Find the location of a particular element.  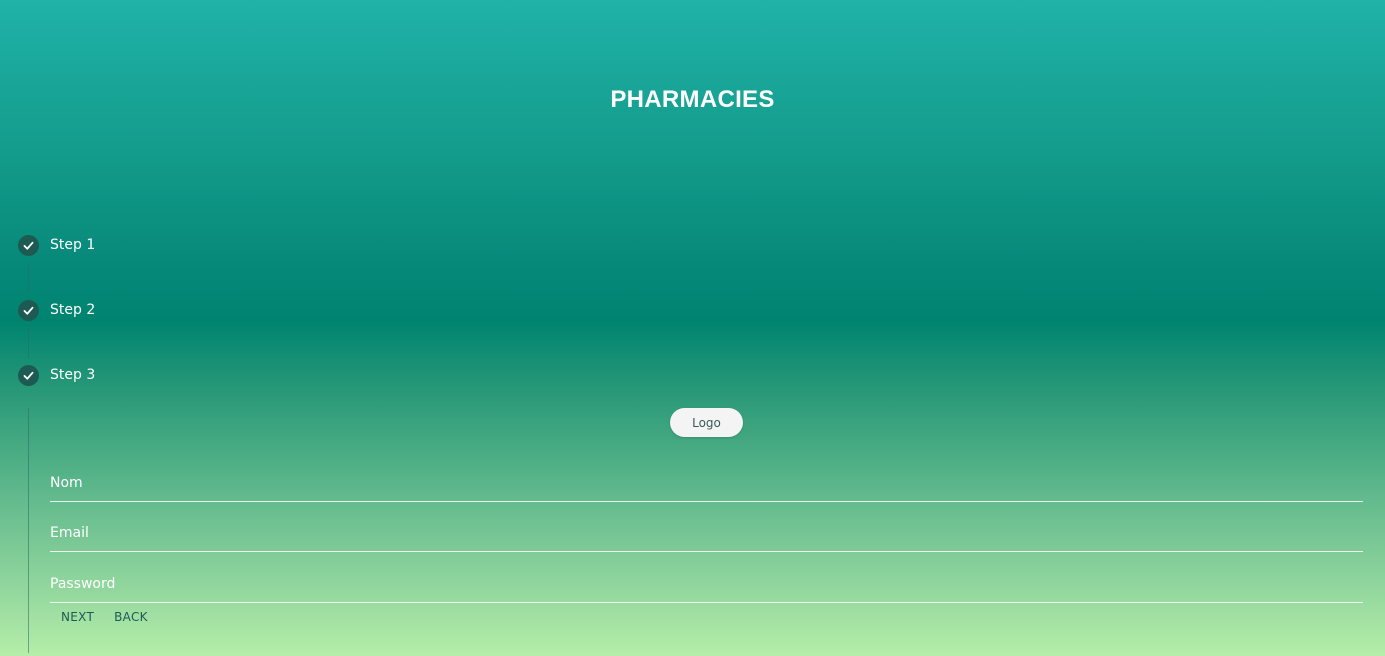

step-2: Step 2 is located at coordinates (56, 310).